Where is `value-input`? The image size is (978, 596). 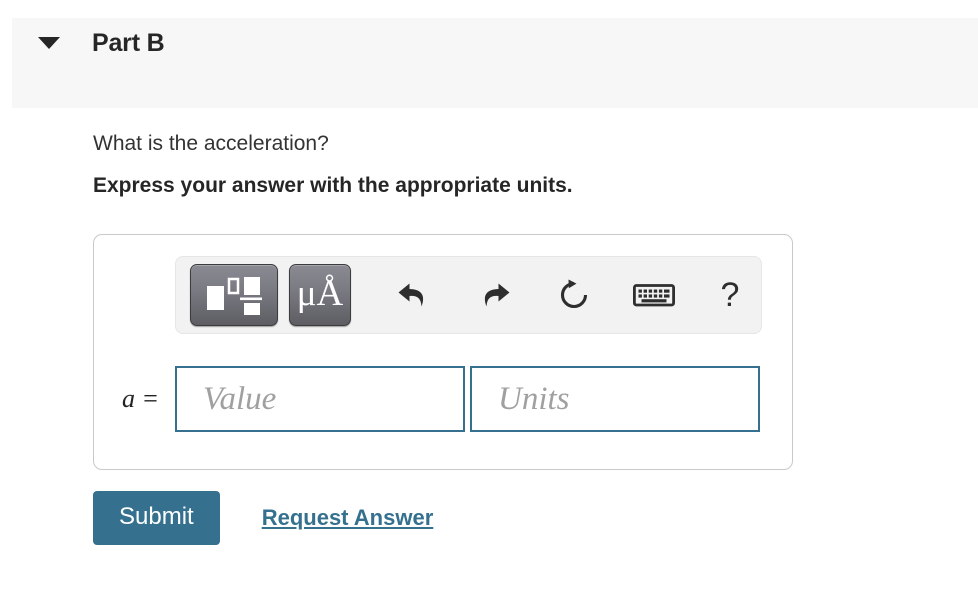 value-input is located at coordinates (320, 399).